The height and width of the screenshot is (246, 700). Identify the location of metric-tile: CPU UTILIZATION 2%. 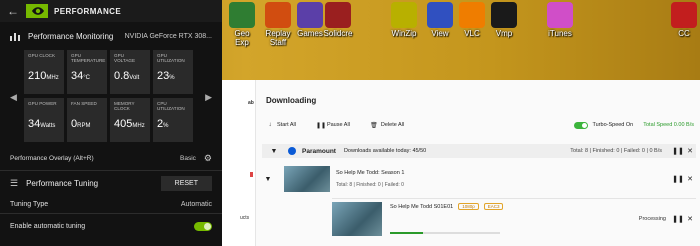
(173, 120).